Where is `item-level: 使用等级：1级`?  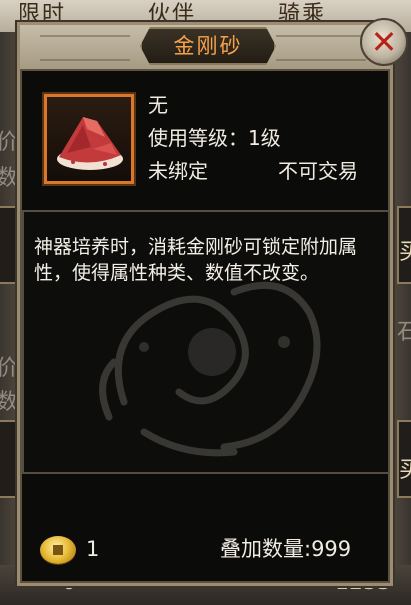 item-level: 使用等级：1级 is located at coordinates (214, 138).